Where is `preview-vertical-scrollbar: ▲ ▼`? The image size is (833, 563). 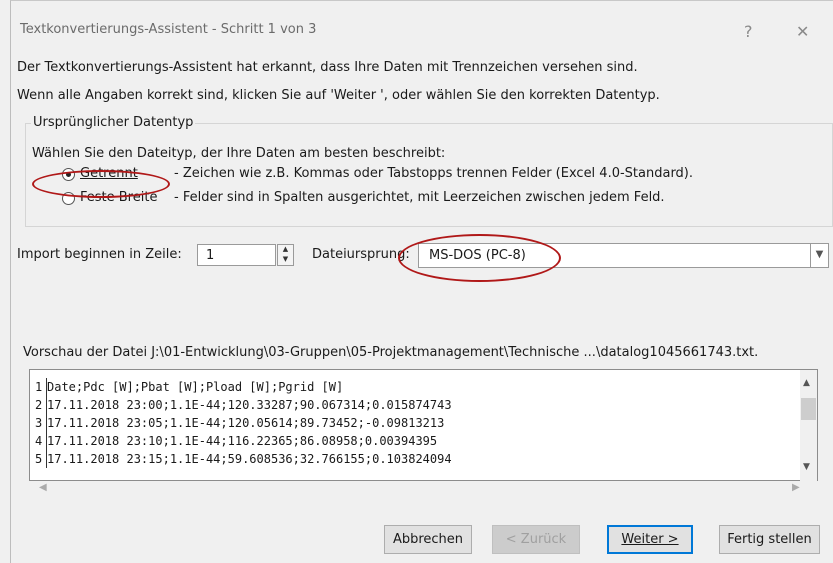 preview-vertical-scrollbar: ▲ ▼ is located at coordinates (808, 426).